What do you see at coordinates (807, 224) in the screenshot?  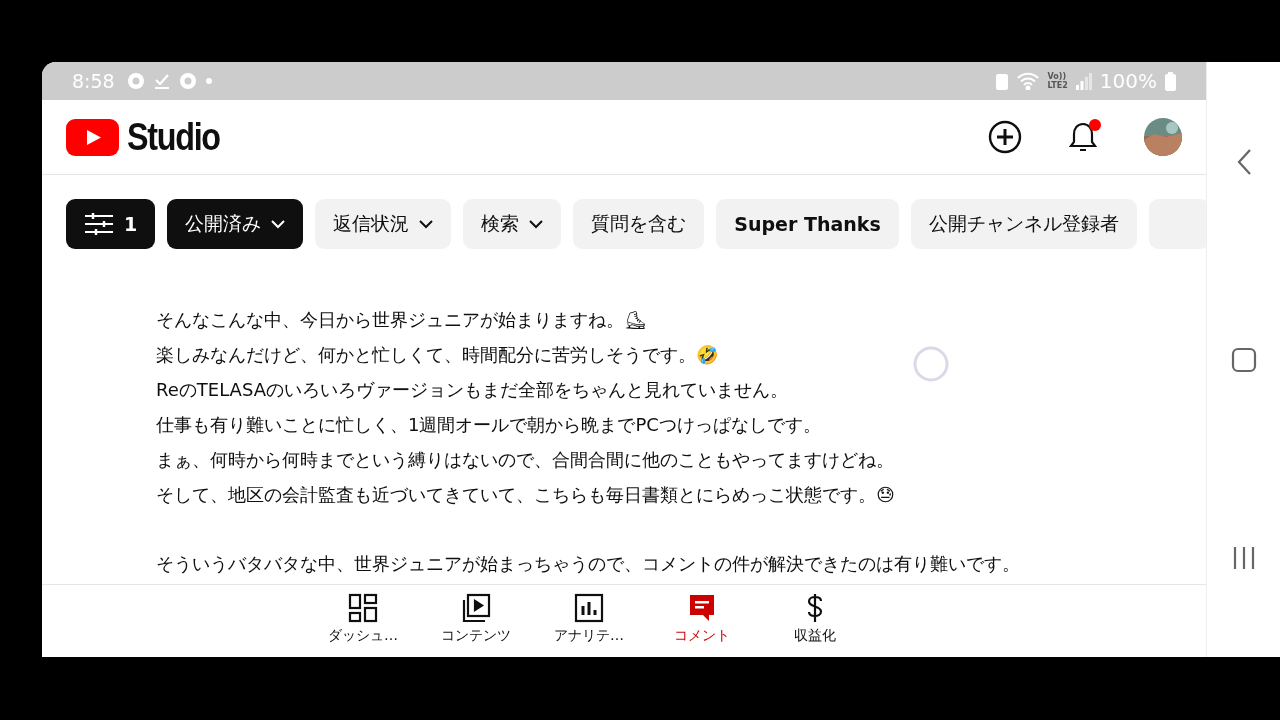 I see `filter-chip: Super Thanks` at bounding box center [807, 224].